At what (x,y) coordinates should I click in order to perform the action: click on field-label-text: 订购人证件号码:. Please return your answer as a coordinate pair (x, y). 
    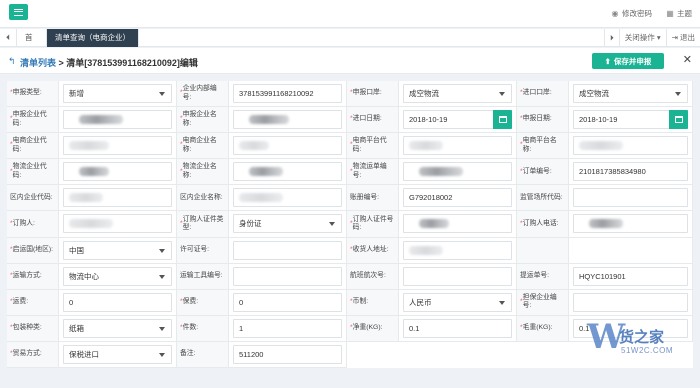
    Looking at the image, I should click on (373, 223).